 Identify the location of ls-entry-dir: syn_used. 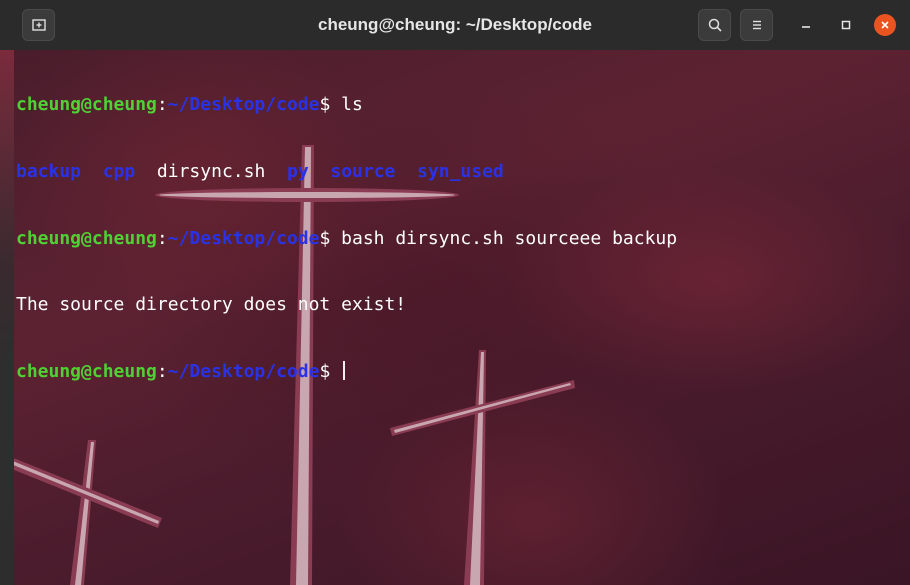
(460, 171).